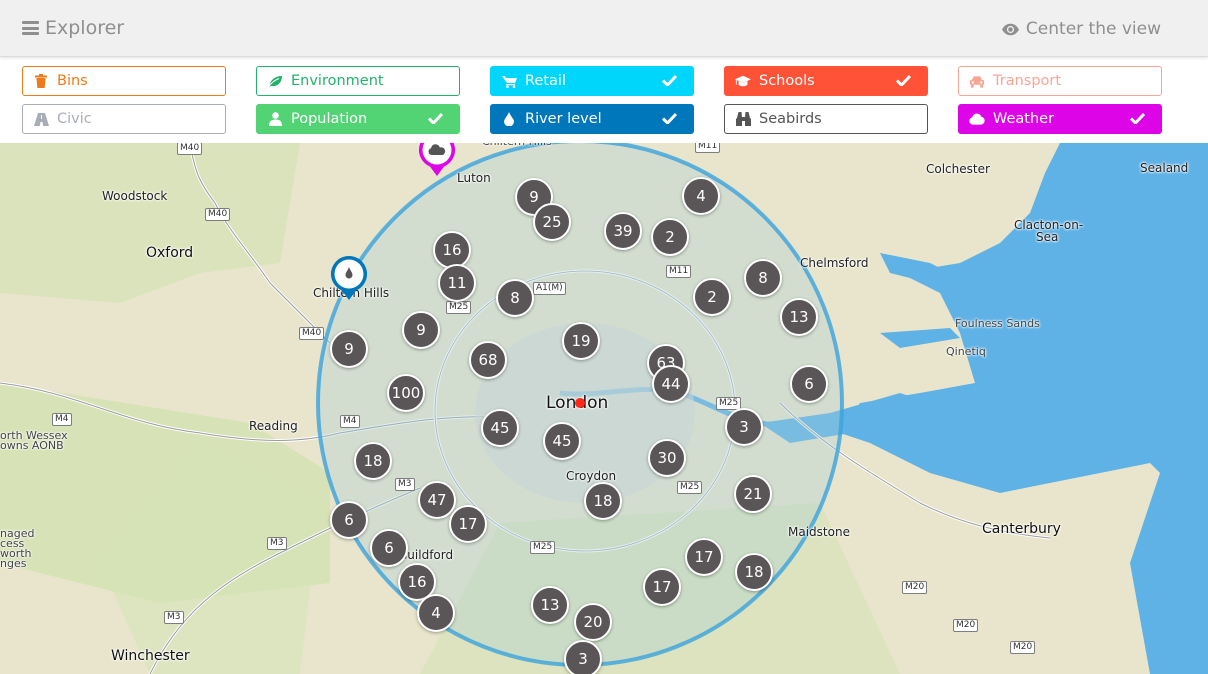 This screenshot has height=674, width=1208. I want to click on map-center-marker, so click(580, 403).